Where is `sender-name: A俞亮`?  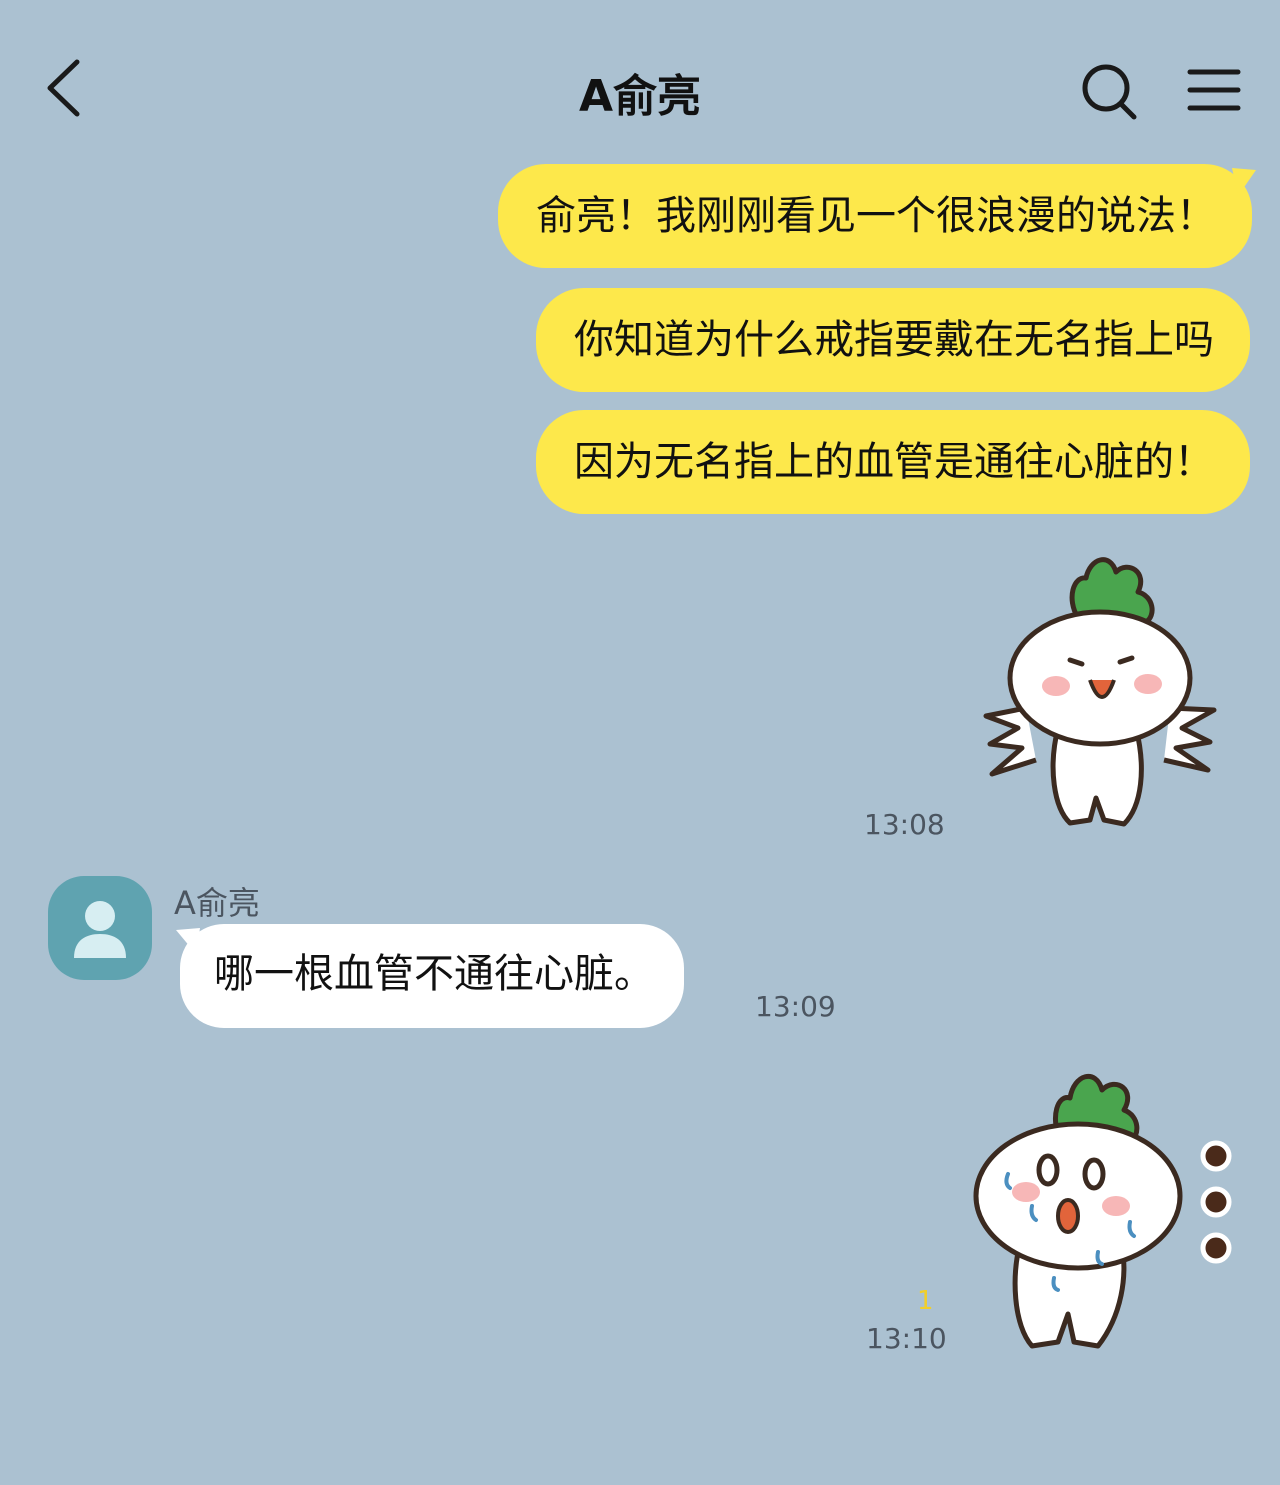 sender-name: A俞亮 is located at coordinates (217, 903).